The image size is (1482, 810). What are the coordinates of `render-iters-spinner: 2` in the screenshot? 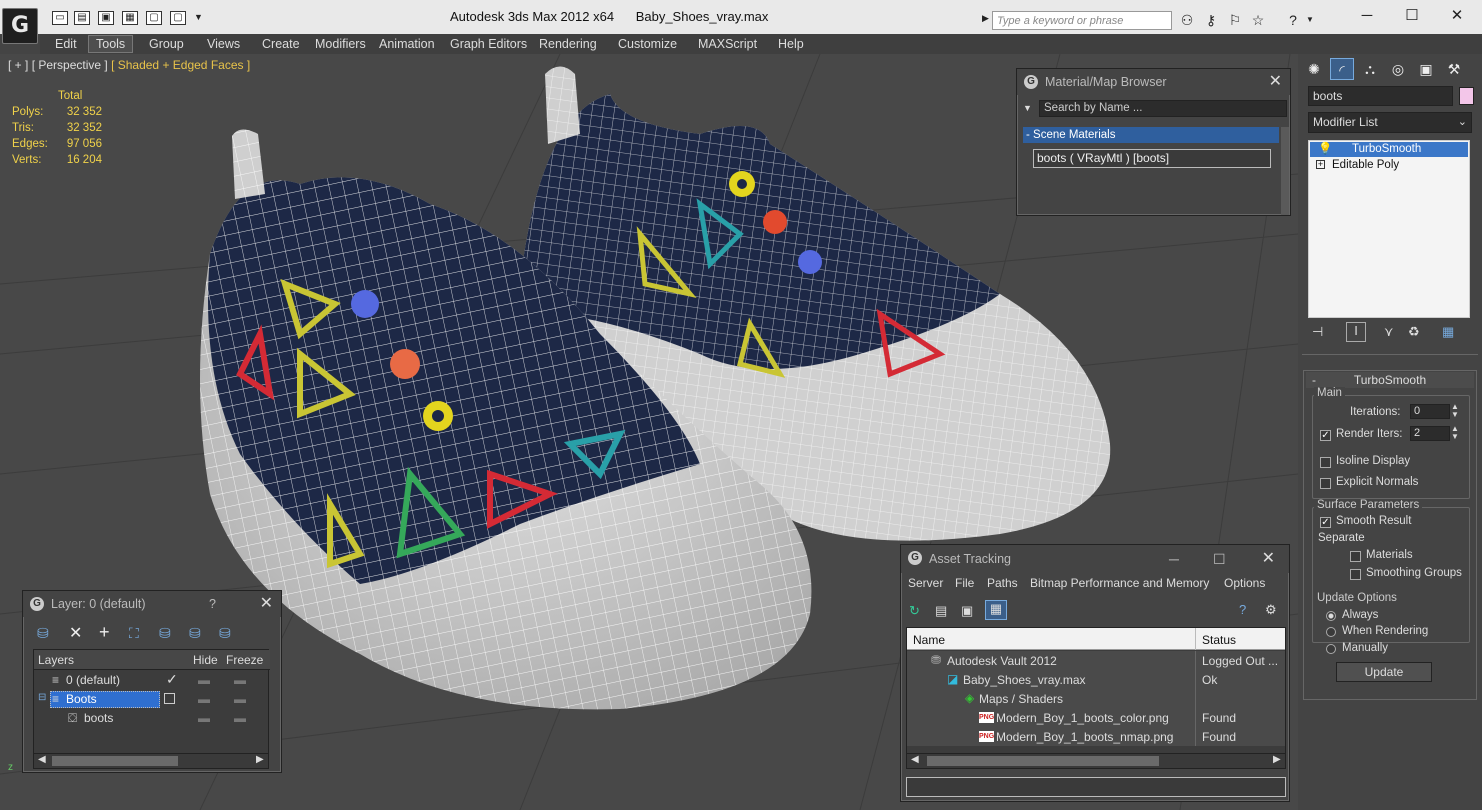 It's located at (1430, 433).